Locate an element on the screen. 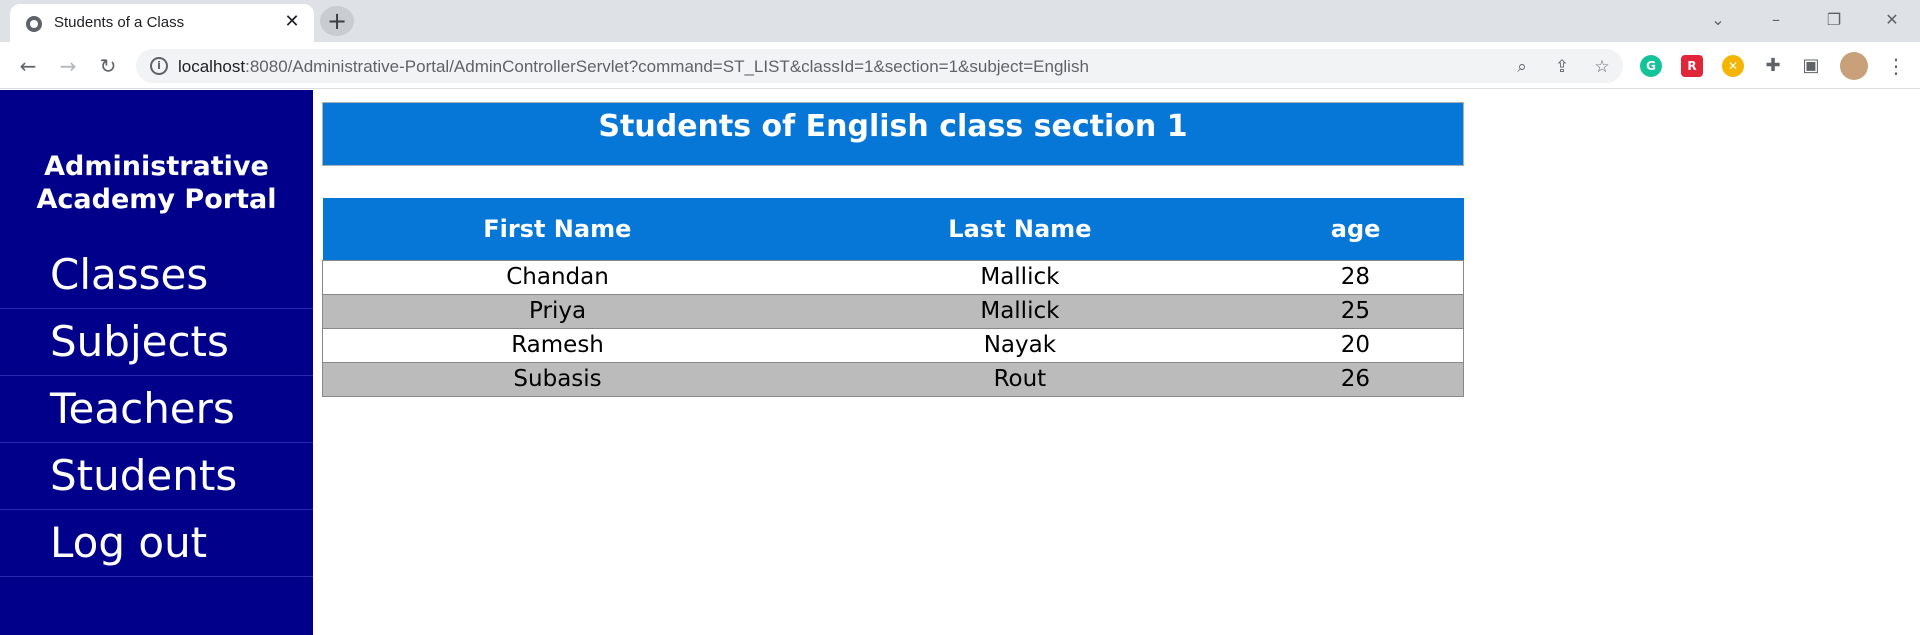 This screenshot has width=1920, height=635. sidebar-item-classes: Classes is located at coordinates (156, 275).